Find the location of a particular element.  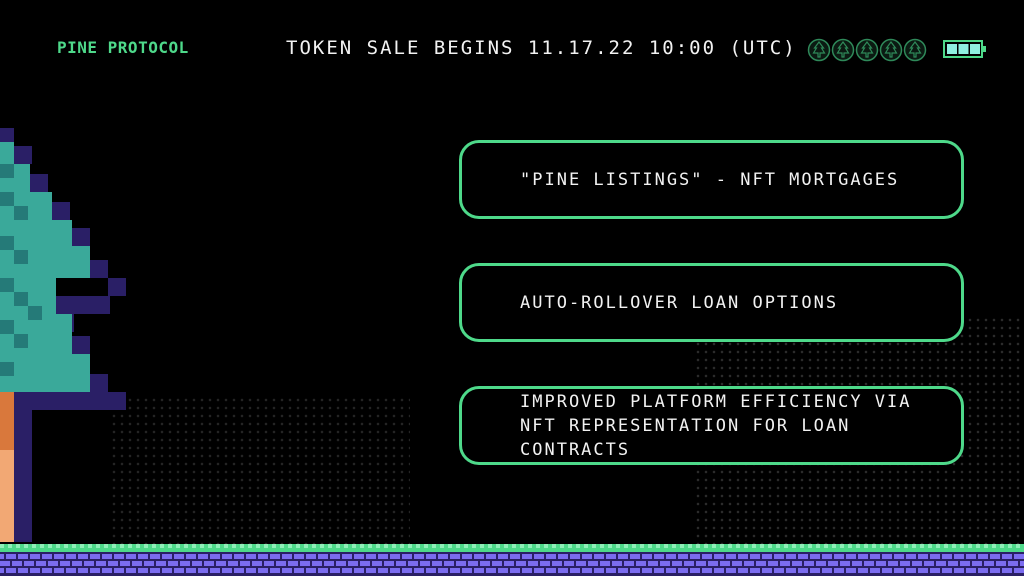

pixel-tree-illustration is located at coordinates (63, 335).